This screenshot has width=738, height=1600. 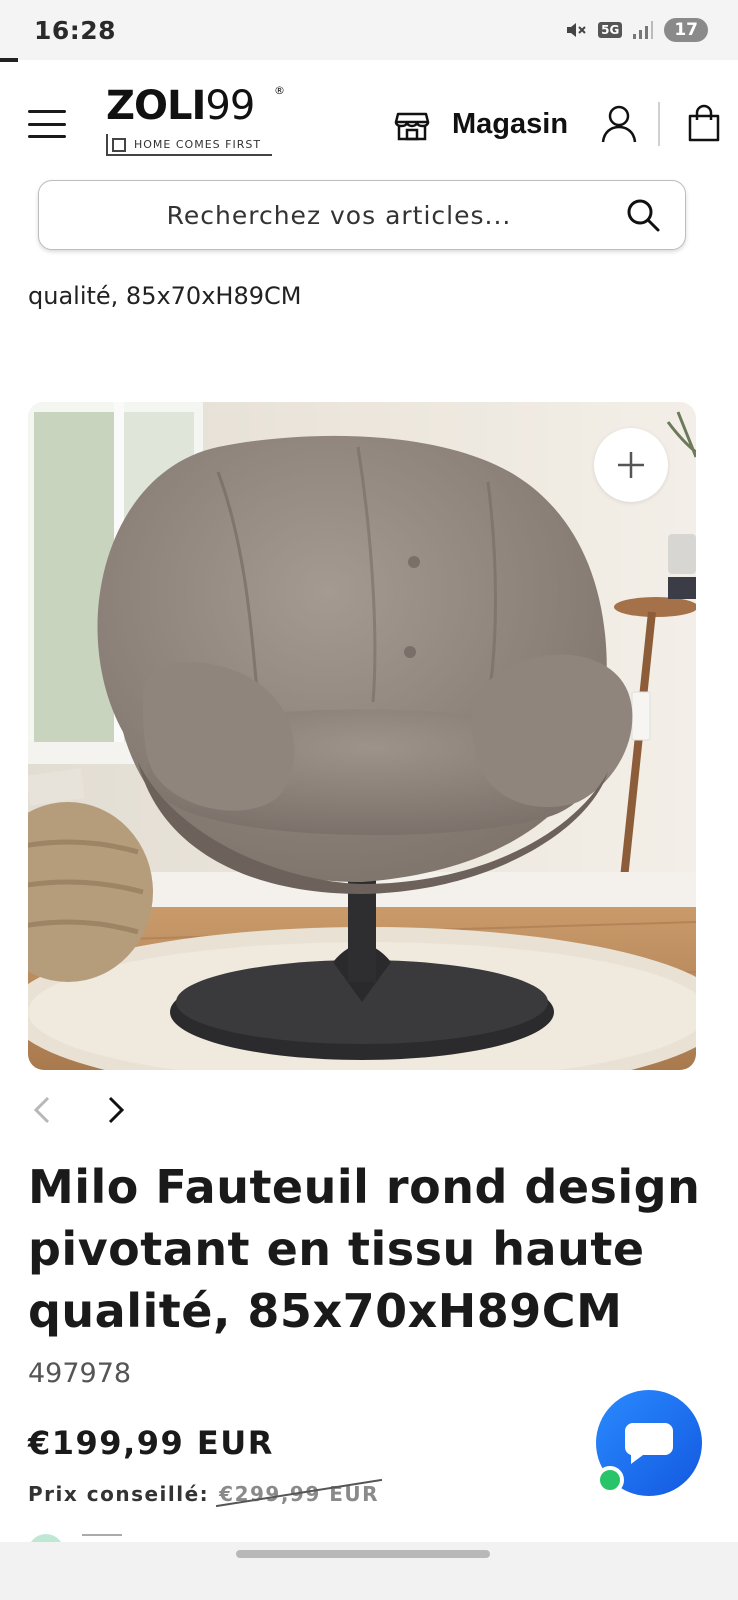 I want to click on cart-icon, so click(x=704, y=124).